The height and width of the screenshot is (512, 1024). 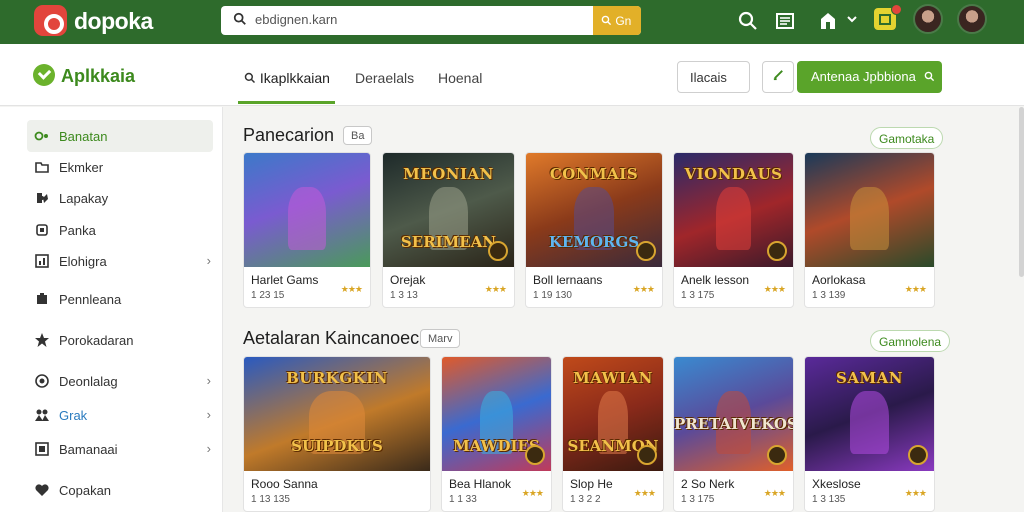 I want to click on sidebar-item-box: Bamanaai ›, so click(x=120, y=449).